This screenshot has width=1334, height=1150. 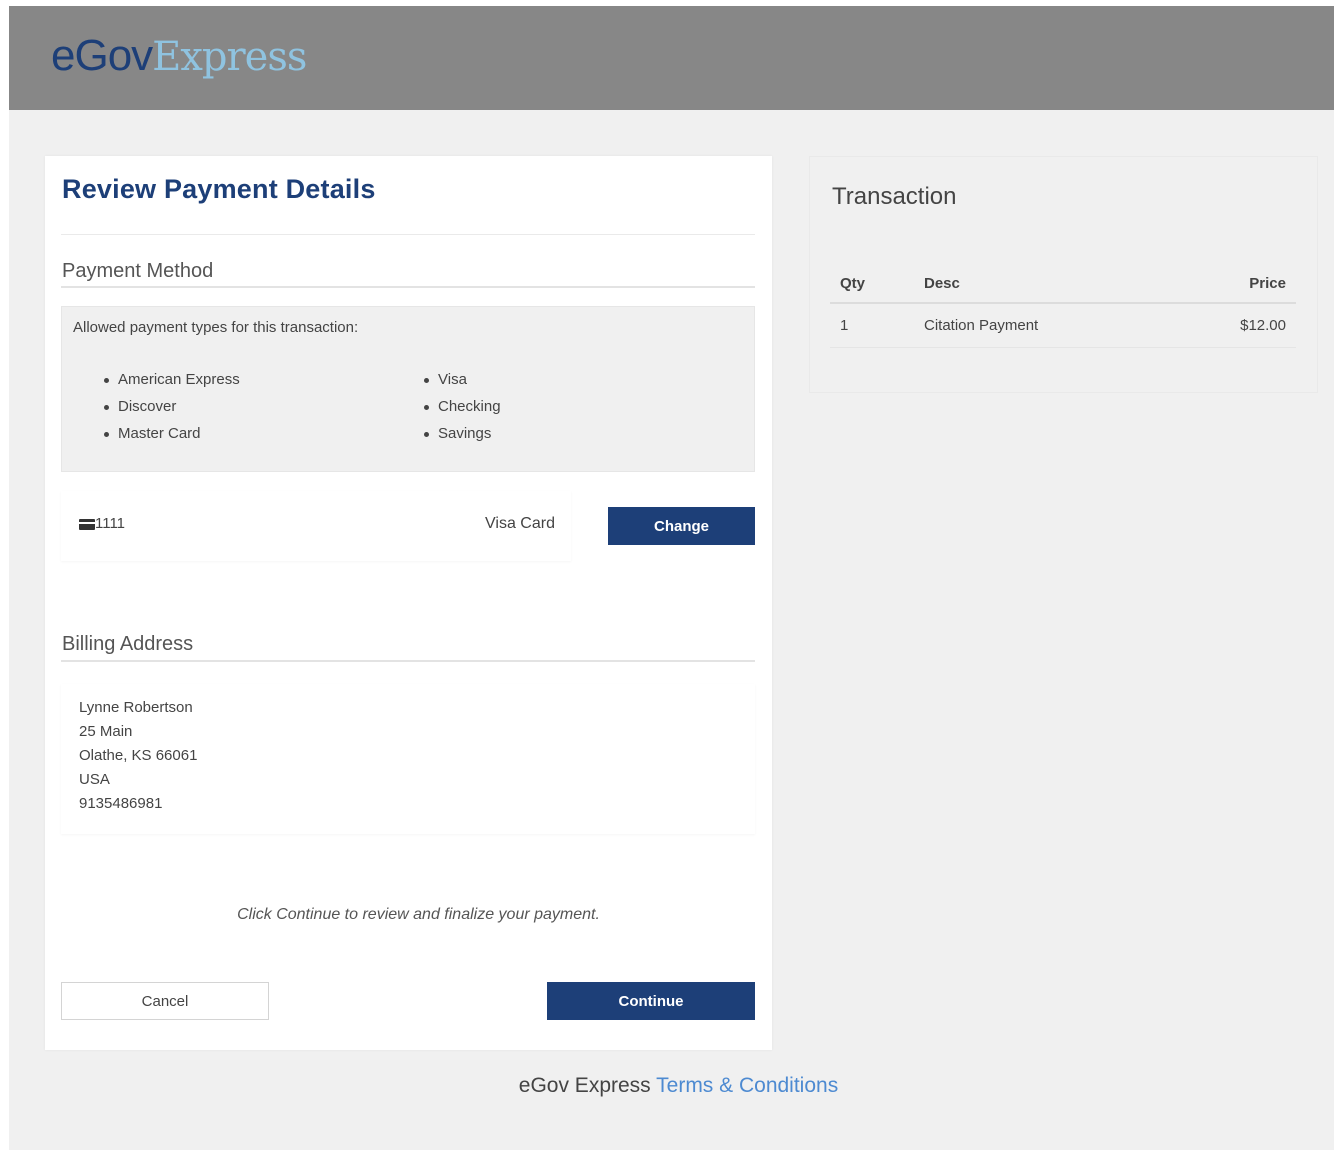 What do you see at coordinates (138, 755) in the screenshot?
I see `billing-city-state-zip: Olathe, KS 66061` at bounding box center [138, 755].